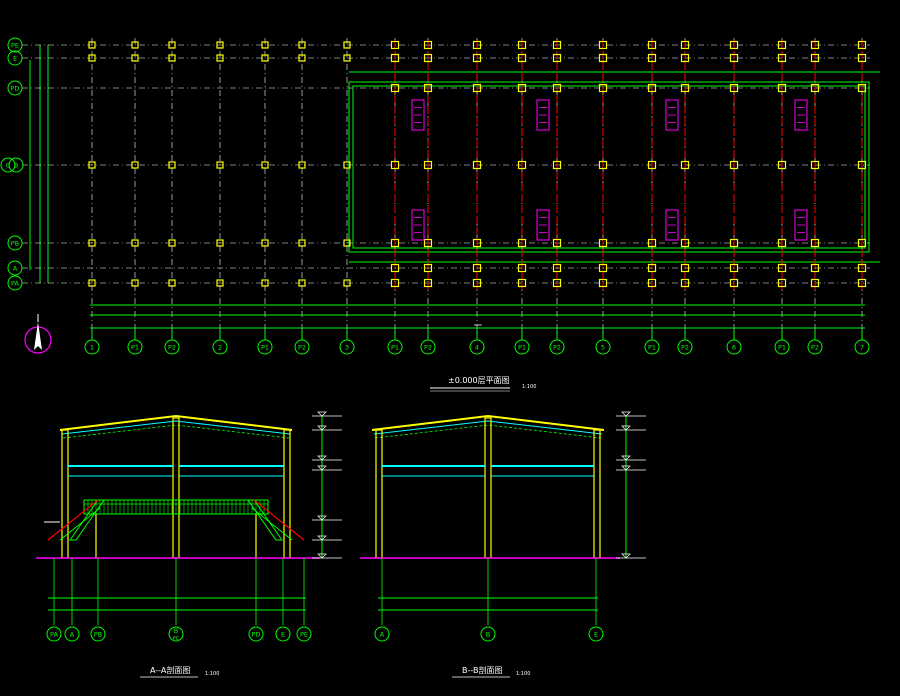 Image resolution: width=900 pixels, height=696 pixels. What do you see at coordinates (170, 670) in the screenshot?
I see `section-a-title: A--A剖面图` at bounding box center [170, 670].